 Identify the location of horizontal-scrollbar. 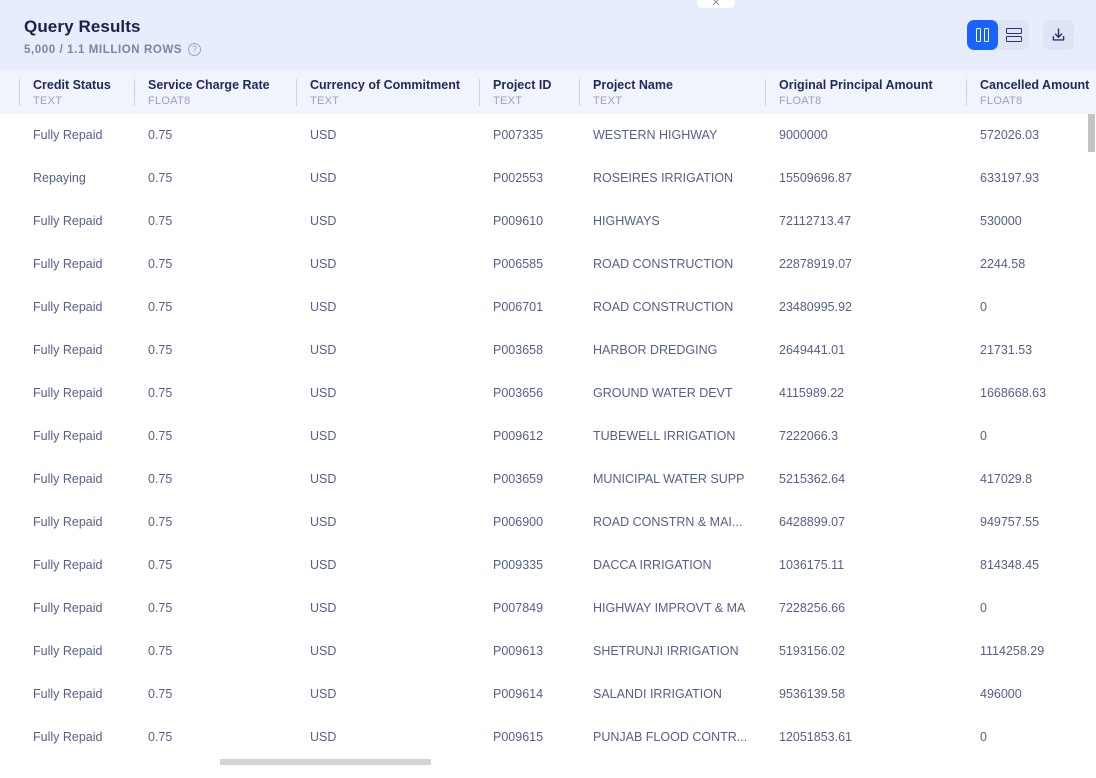
(548, 765).